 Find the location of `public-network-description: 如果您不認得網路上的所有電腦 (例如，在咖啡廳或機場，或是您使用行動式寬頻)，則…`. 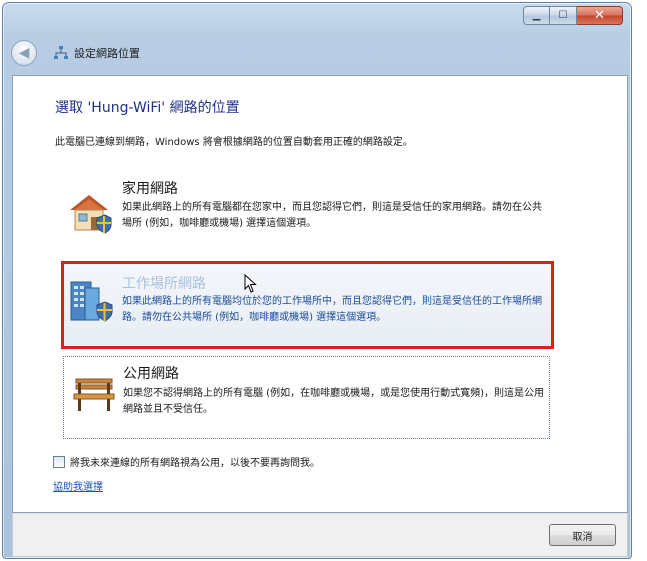

public-network-description: 如果您不認得網路上的所有電腦 (例如，在咖啡廳或機場，或是您使用行動式寬頻)，則… is located at coordinates (333, 401).